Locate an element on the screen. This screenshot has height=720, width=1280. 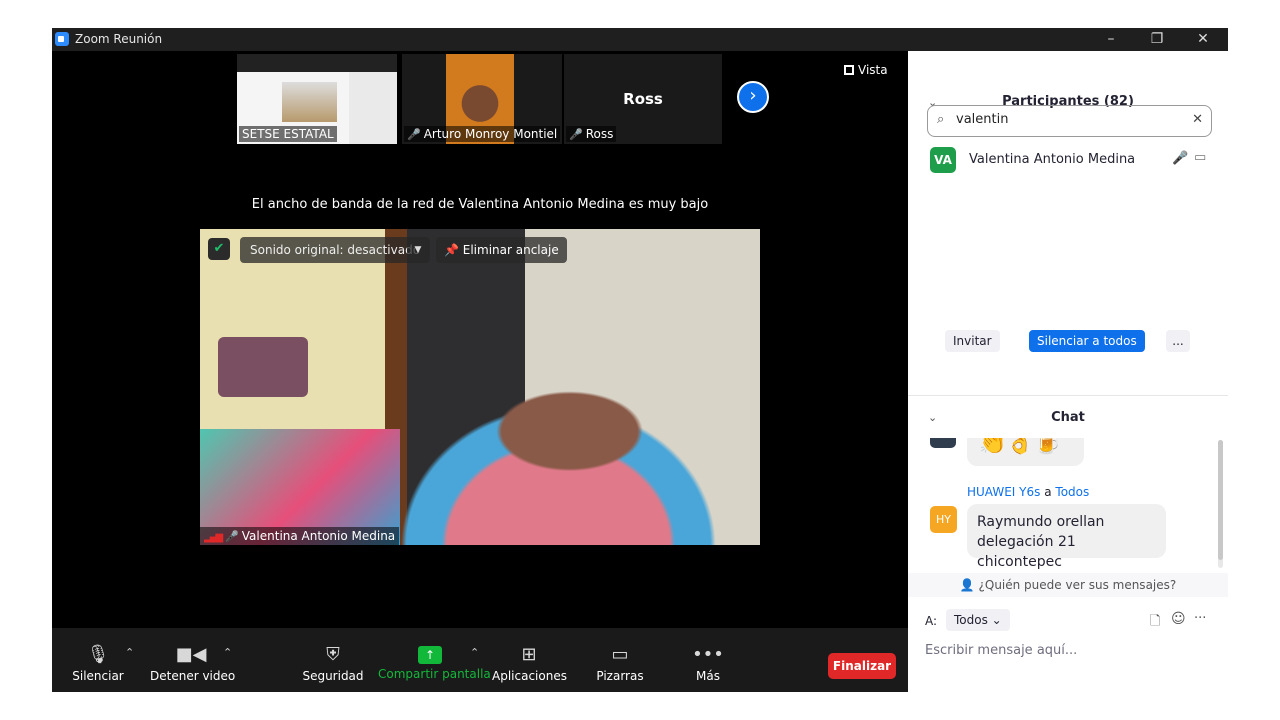
share-screen-button: ↑ Compartir pantalla is located at coordinates (434, 660).